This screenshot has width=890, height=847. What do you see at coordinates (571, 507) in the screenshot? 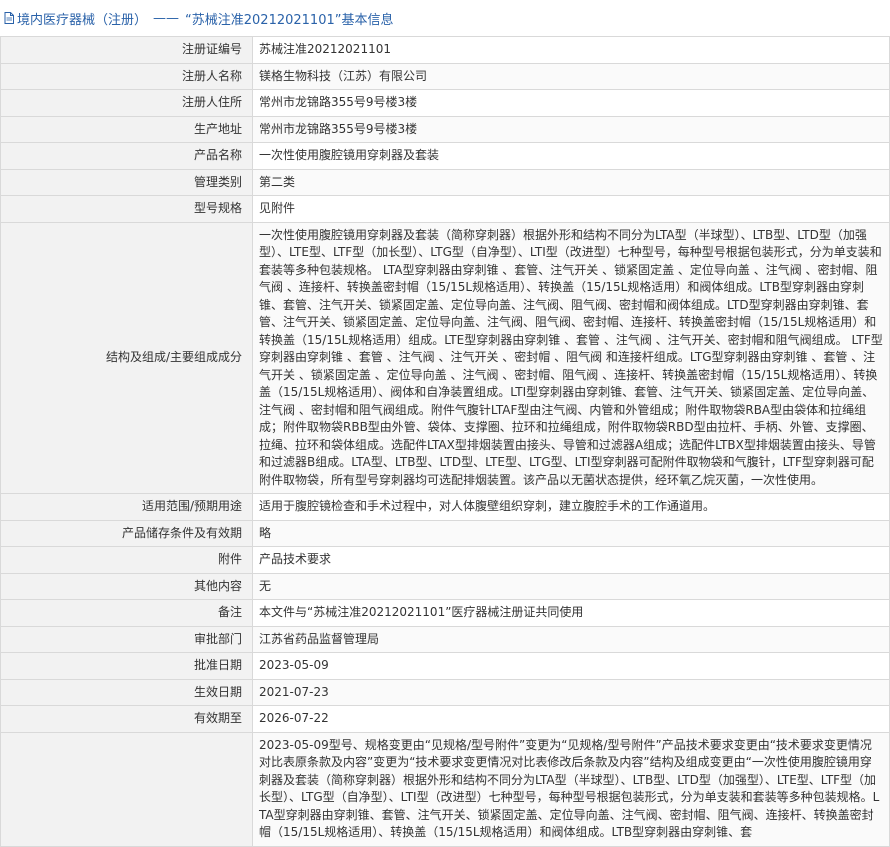
I see `field-value: 适用于腹腔镜检查和手术过程中，对人体腹壁组织穿刺，建立腹腔手术的工作通道用。` at bounding box center [571, 507].